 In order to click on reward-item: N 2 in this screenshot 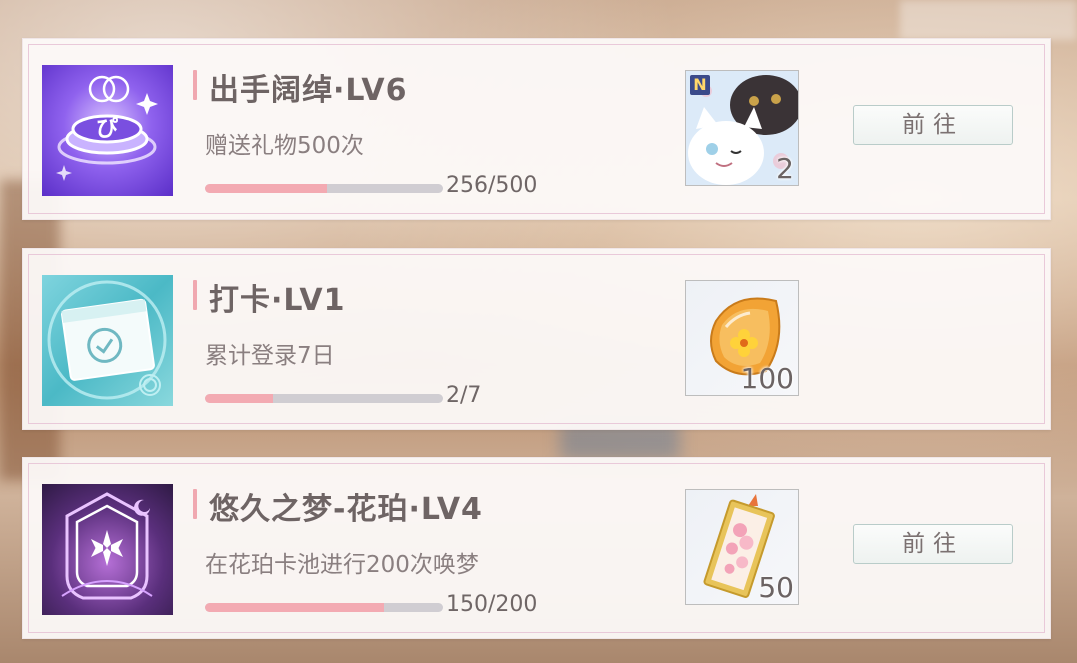, I will do `click(742, 128)`.